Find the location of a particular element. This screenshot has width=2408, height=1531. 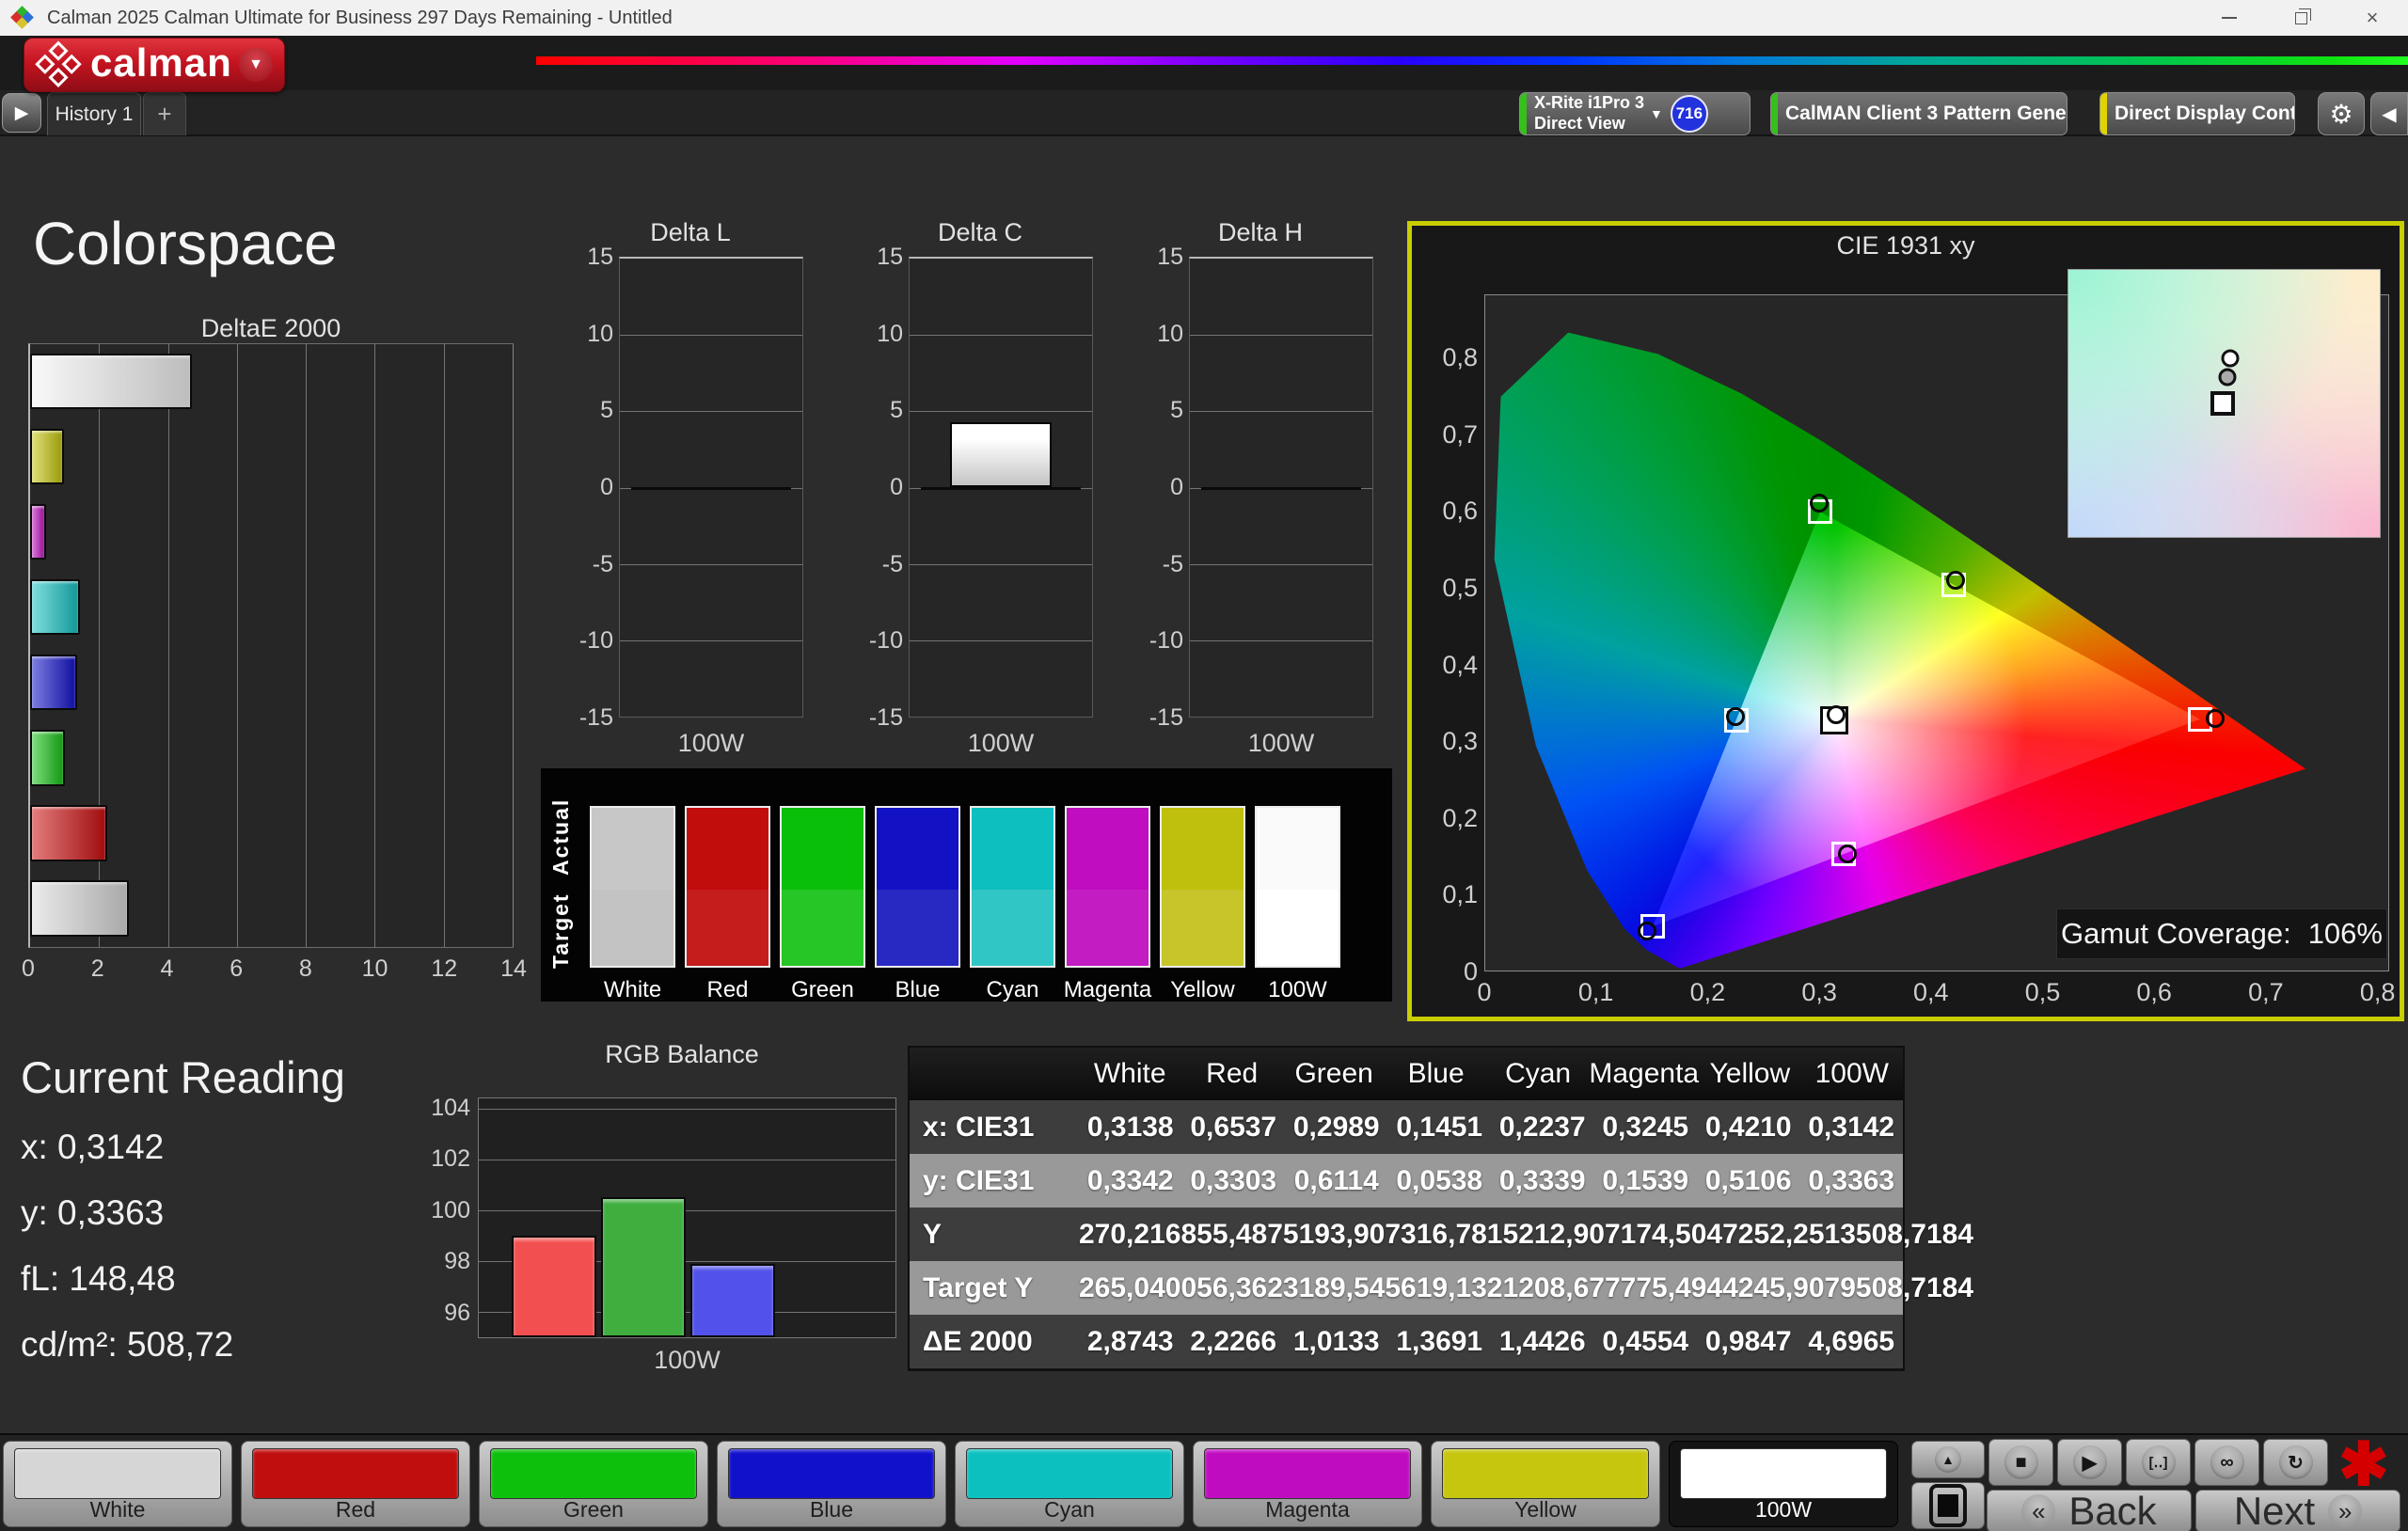

pattern-window-icon is located at coordinates (1948, 1505).